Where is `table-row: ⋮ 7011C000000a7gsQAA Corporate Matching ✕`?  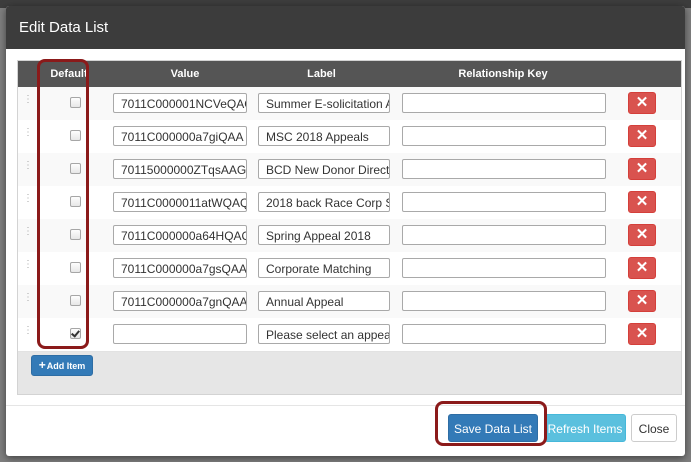 table-row: ⋮ 7011C000000a7gsQAA Corporate Matching ✕ is located at coordinates (349, 269).